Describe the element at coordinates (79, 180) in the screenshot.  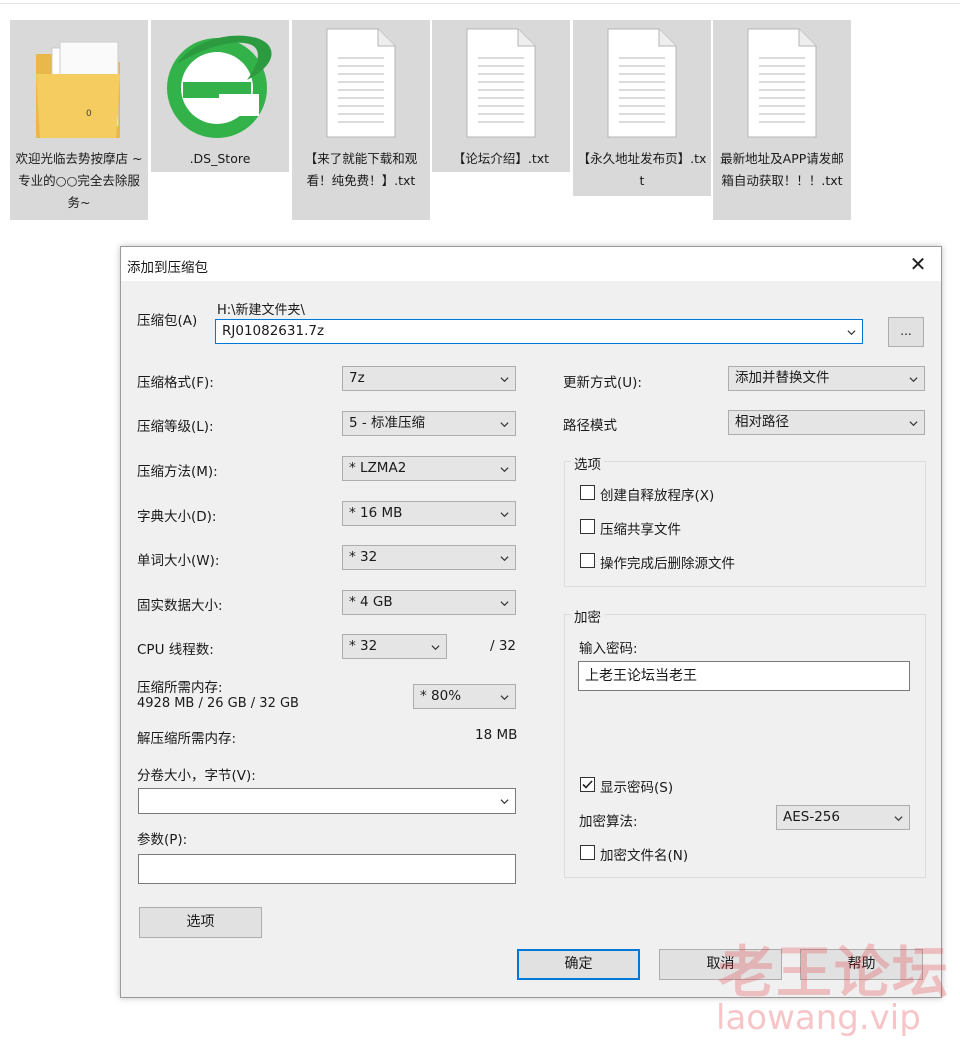
I see `file-name: 欢迎光临去势按摩店 ~专业的○○完全去除服务~` at that location.